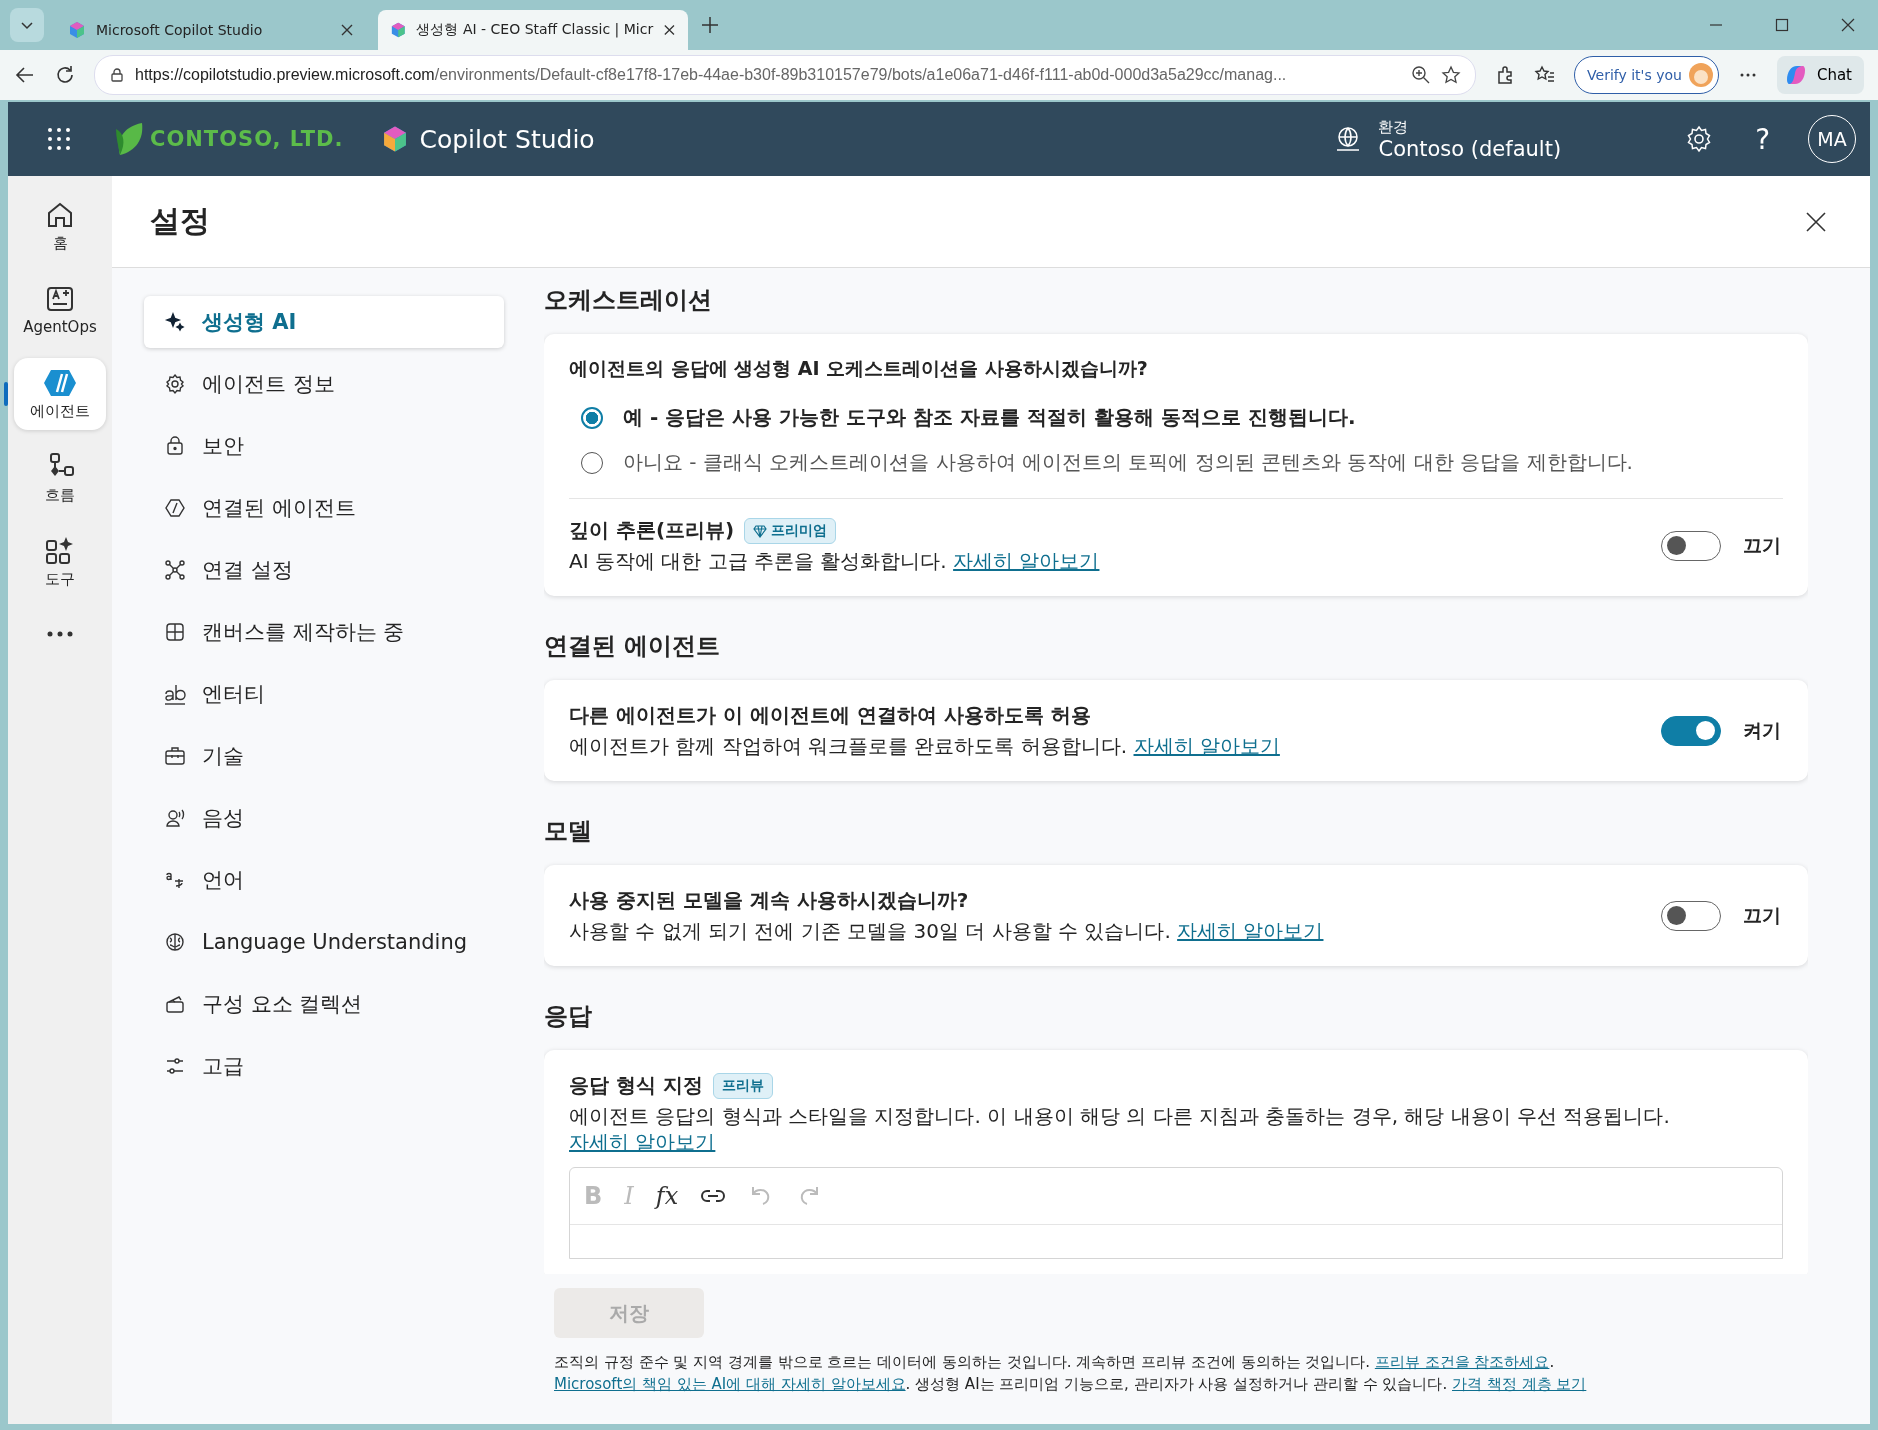 The width and height of the screenshot is (1878, 1430). I want to click on refresh-icon, so click(65, 75).